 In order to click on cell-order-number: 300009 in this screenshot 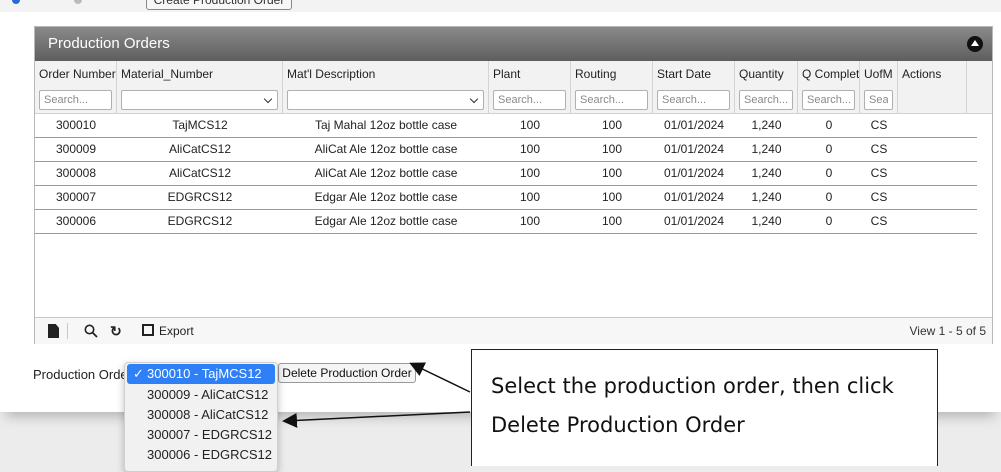, I will do `click(76, 149)`.